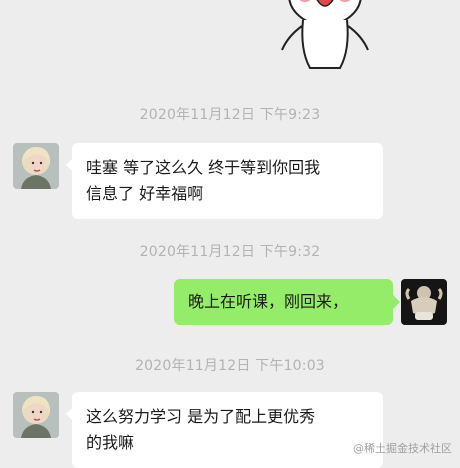 This screenshot has height=468, width=460. Describe the element at coordinates (402, 448) in the screenshot. I see `watermark: @稀土掘金技术社区` at that location.